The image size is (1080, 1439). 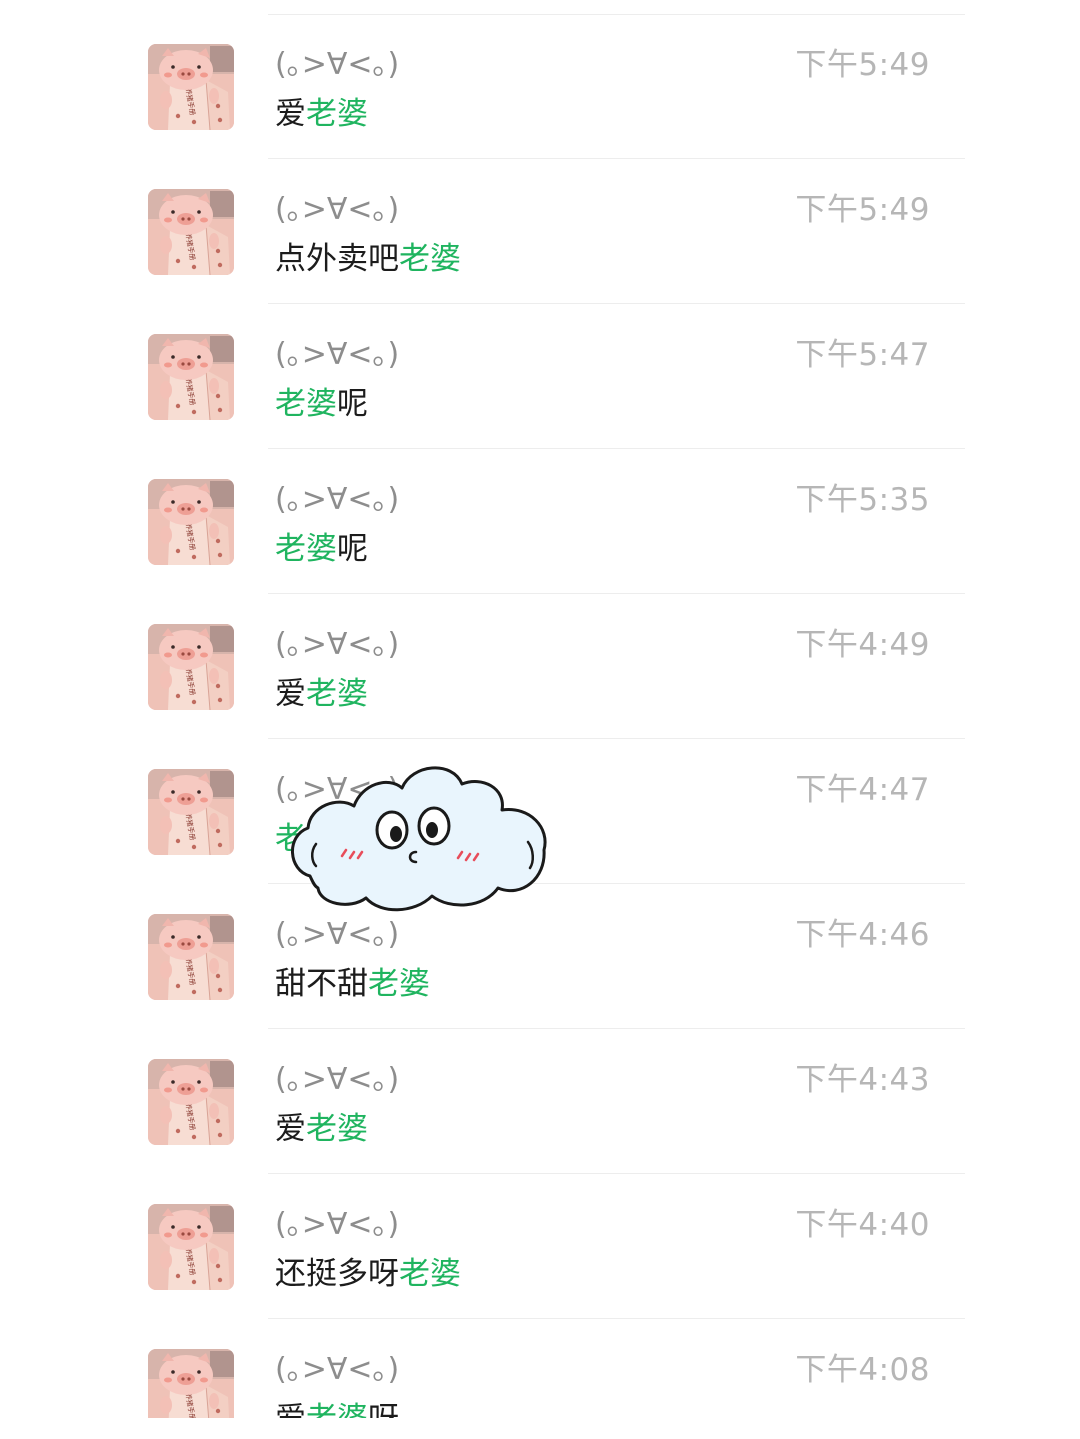 I want to click on message-text: 还挺多呀, so click(x=337, y=1274).